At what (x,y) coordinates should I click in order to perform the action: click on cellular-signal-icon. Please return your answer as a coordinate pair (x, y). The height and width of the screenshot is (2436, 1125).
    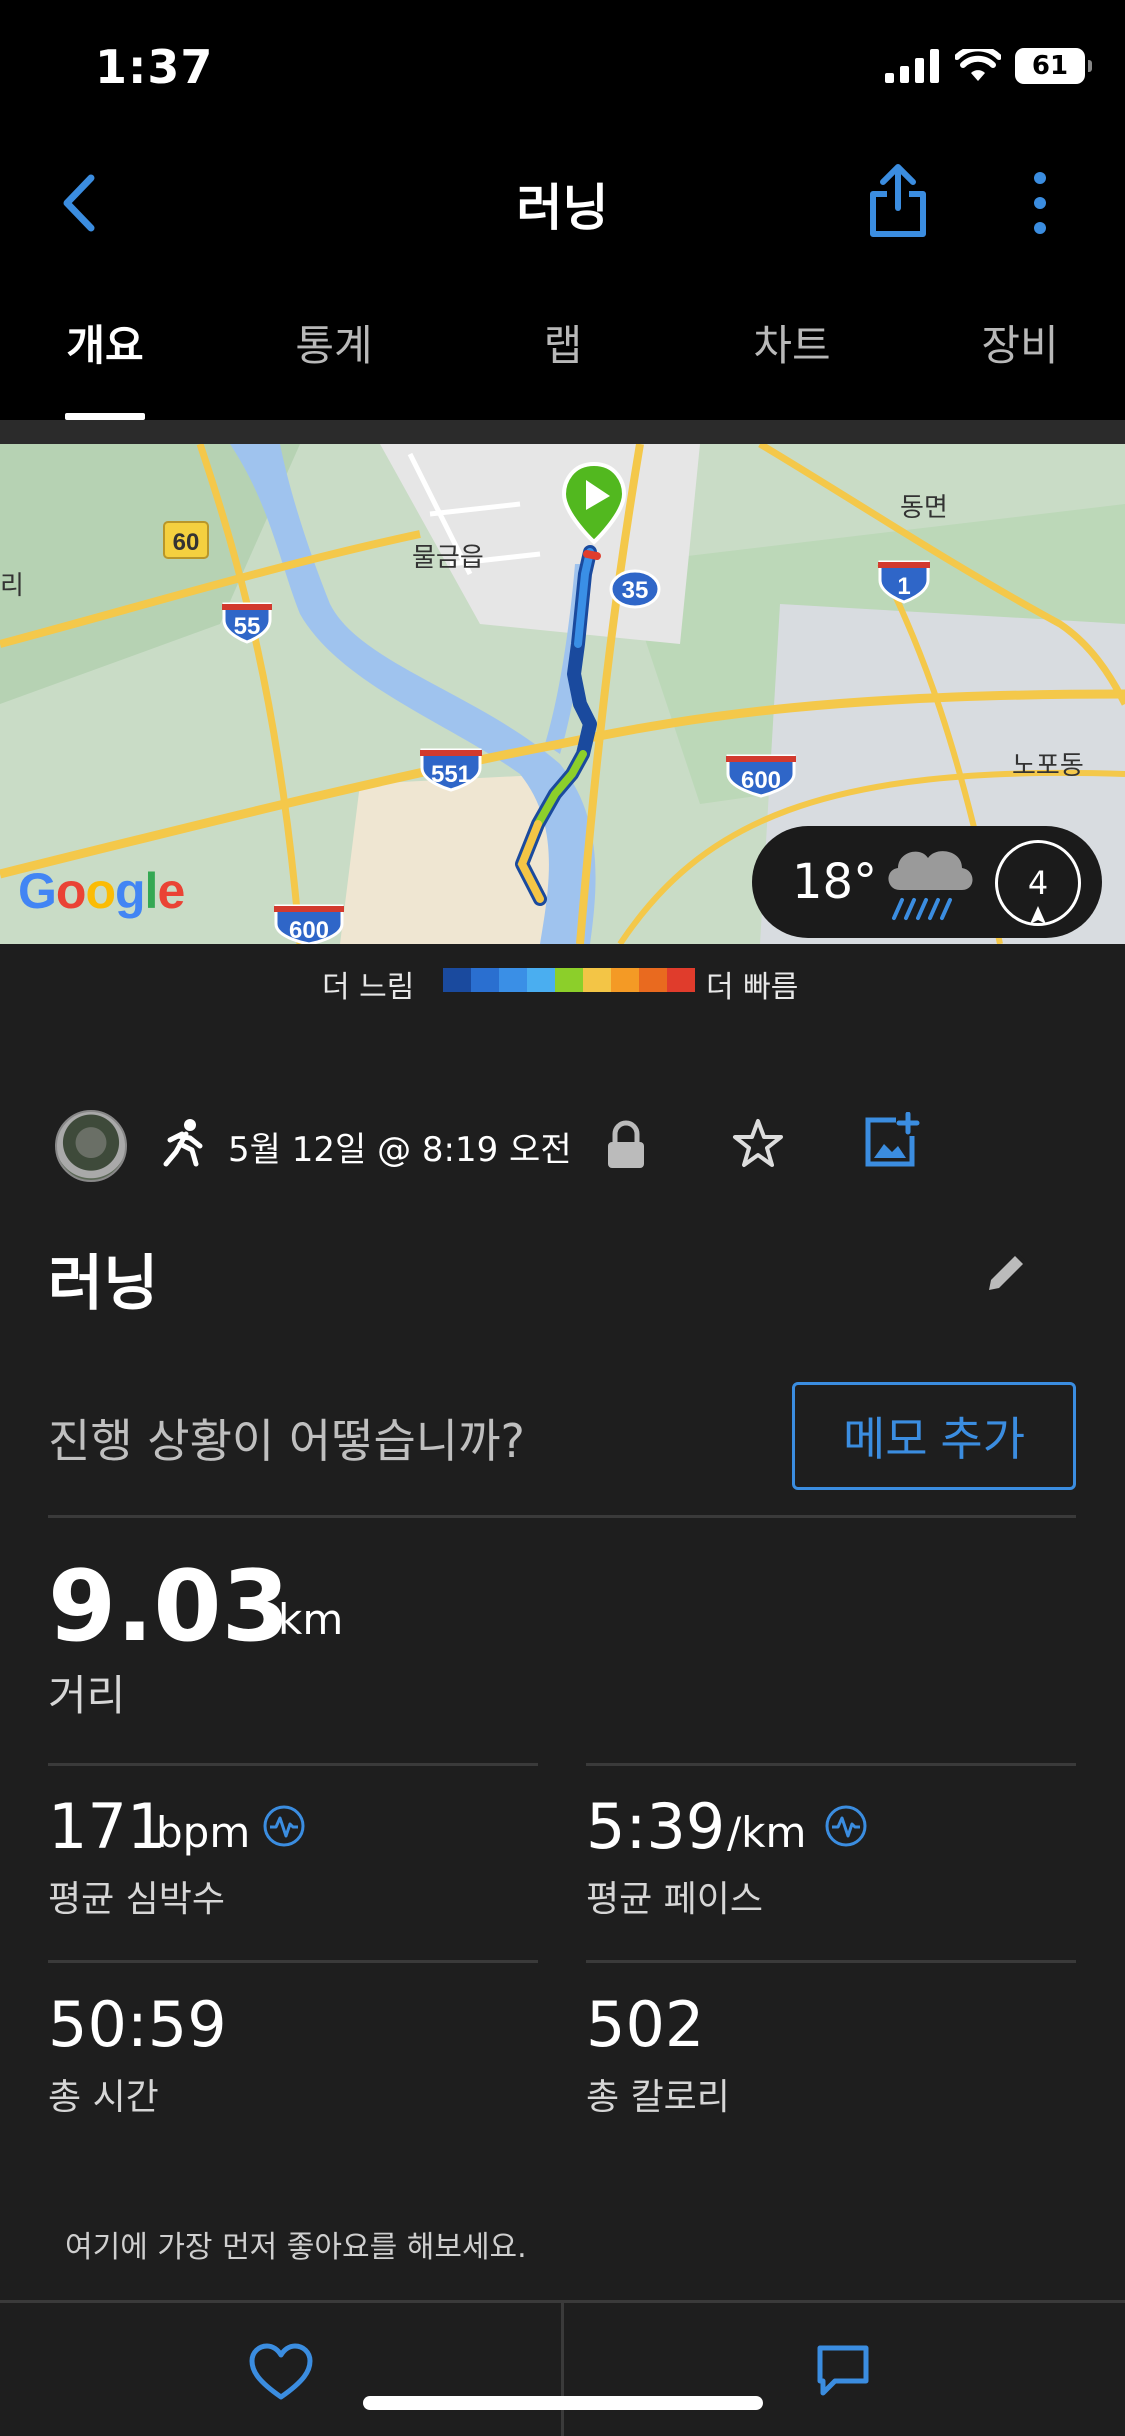
    Looking at the image, I should click on (912, 66).